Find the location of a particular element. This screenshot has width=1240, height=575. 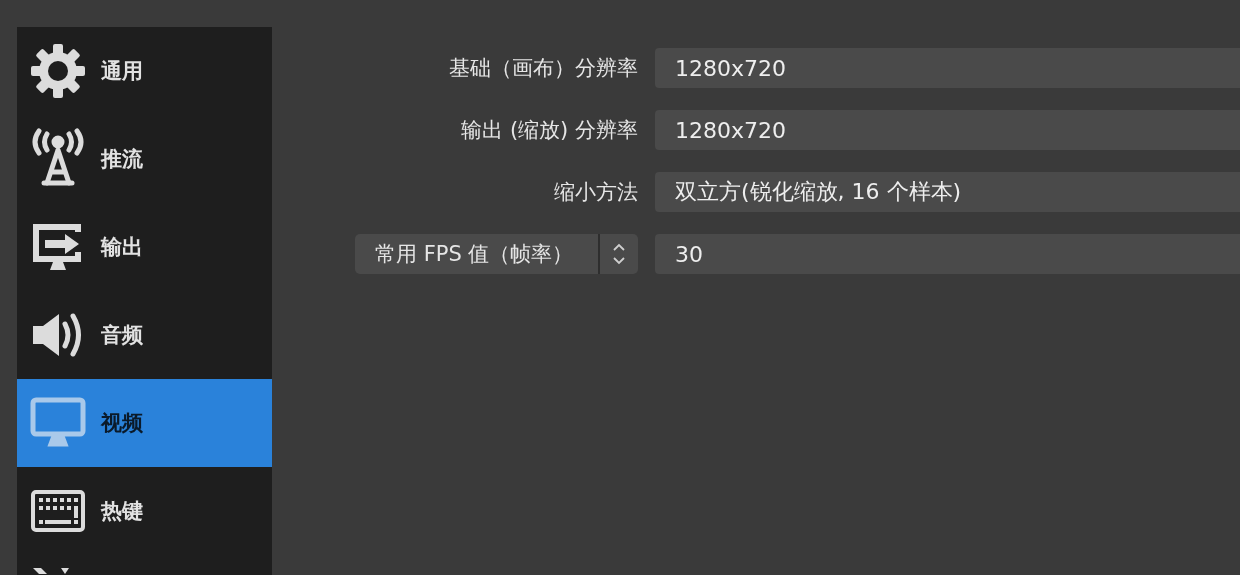

sidebar-item: 通用 is located at coordinates (144, 71).